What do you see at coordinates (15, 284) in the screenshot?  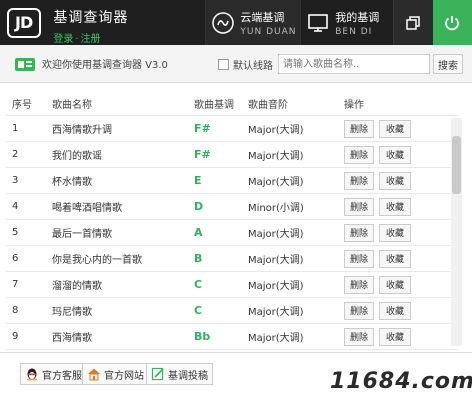 I see `row-index: 7` at bounding box center [15, 284].